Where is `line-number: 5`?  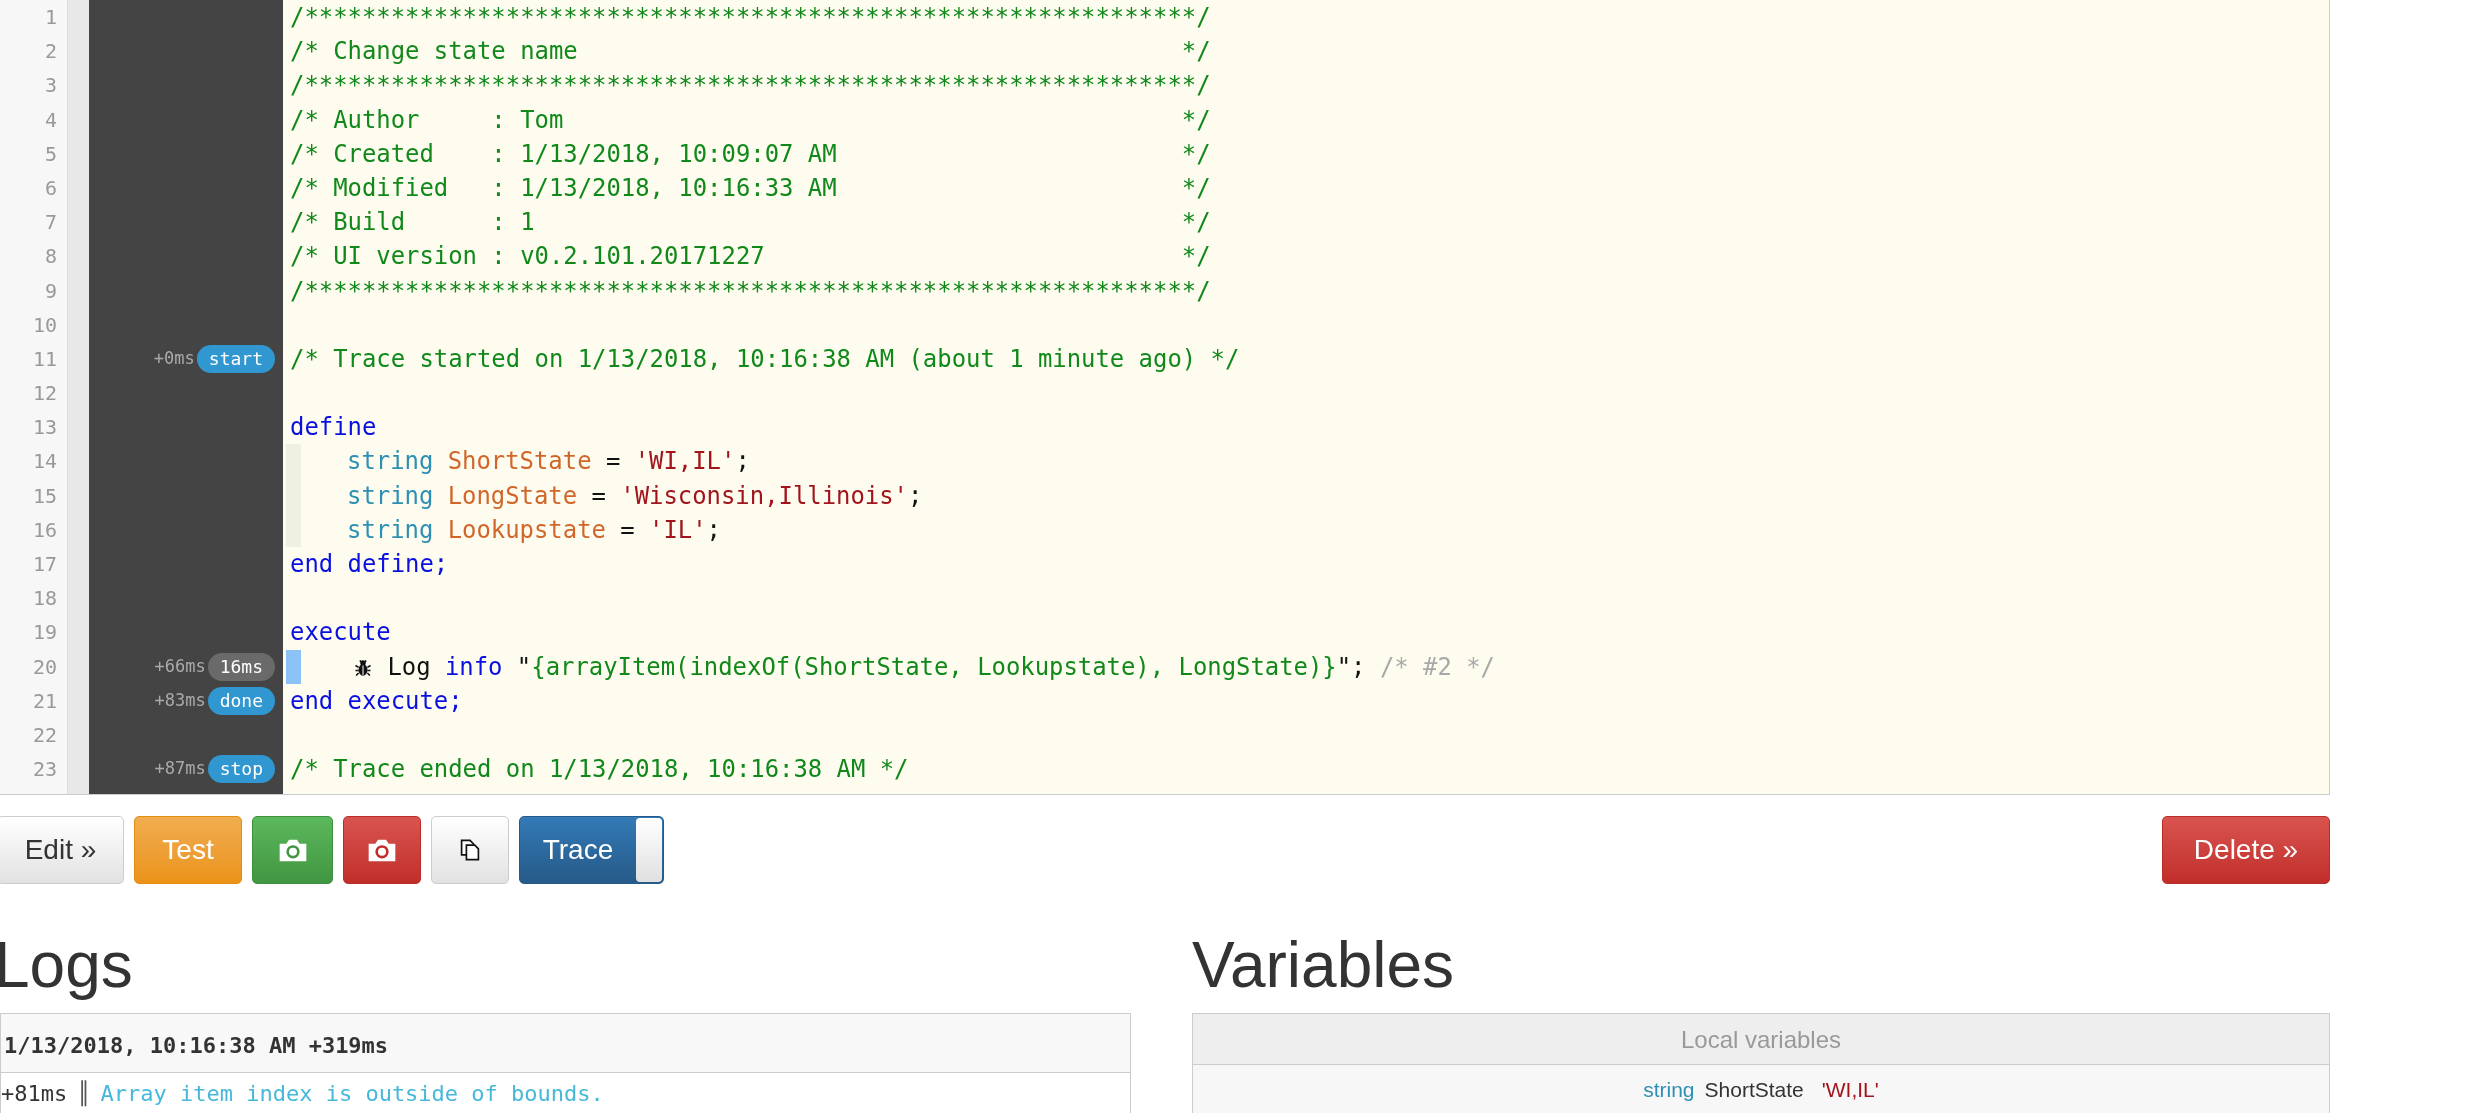
line-number: 5 is located at coordinates (50, 154).